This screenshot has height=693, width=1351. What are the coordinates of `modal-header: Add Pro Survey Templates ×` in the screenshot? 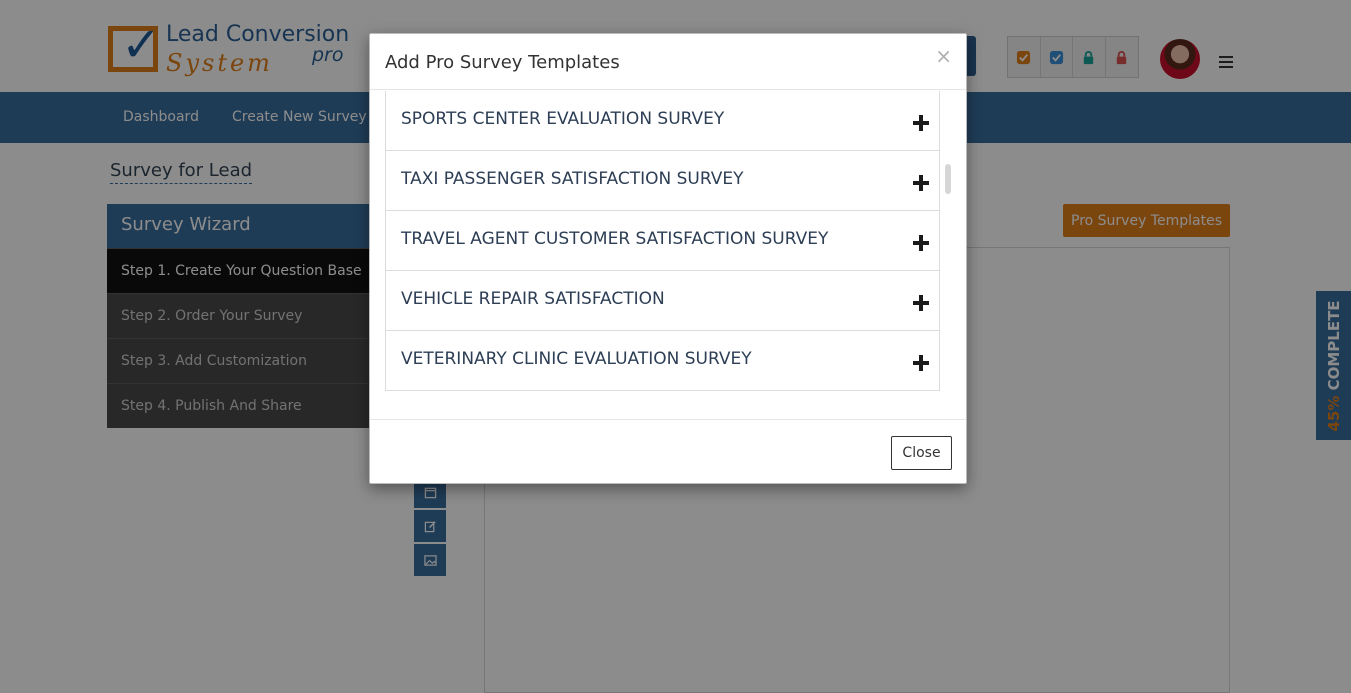 It's located at (668, 62).